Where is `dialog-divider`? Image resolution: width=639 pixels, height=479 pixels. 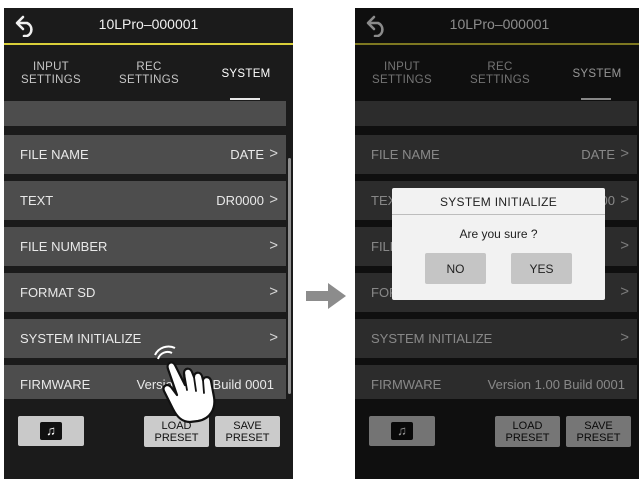
dialog-divider is located at coordinates (498, 214).